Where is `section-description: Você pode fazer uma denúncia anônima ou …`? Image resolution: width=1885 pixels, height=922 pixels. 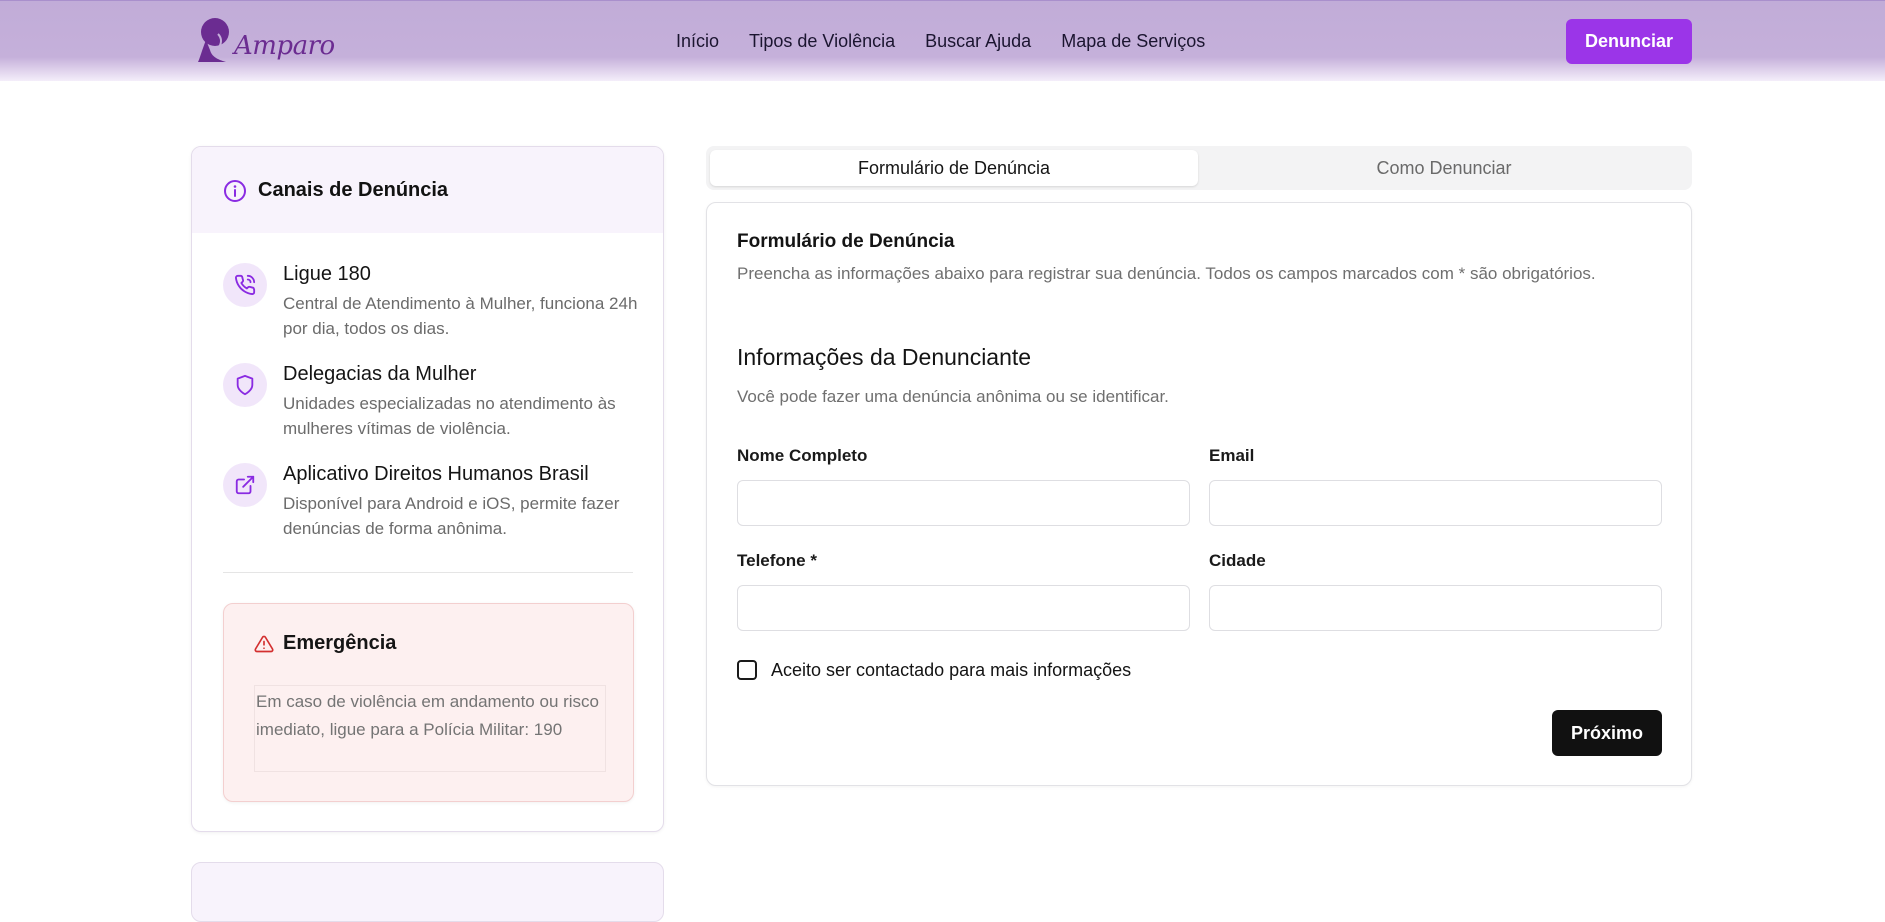
section-description: Você pode fazer uma denúncia anônima ou … is located at coordinates (953, 396).